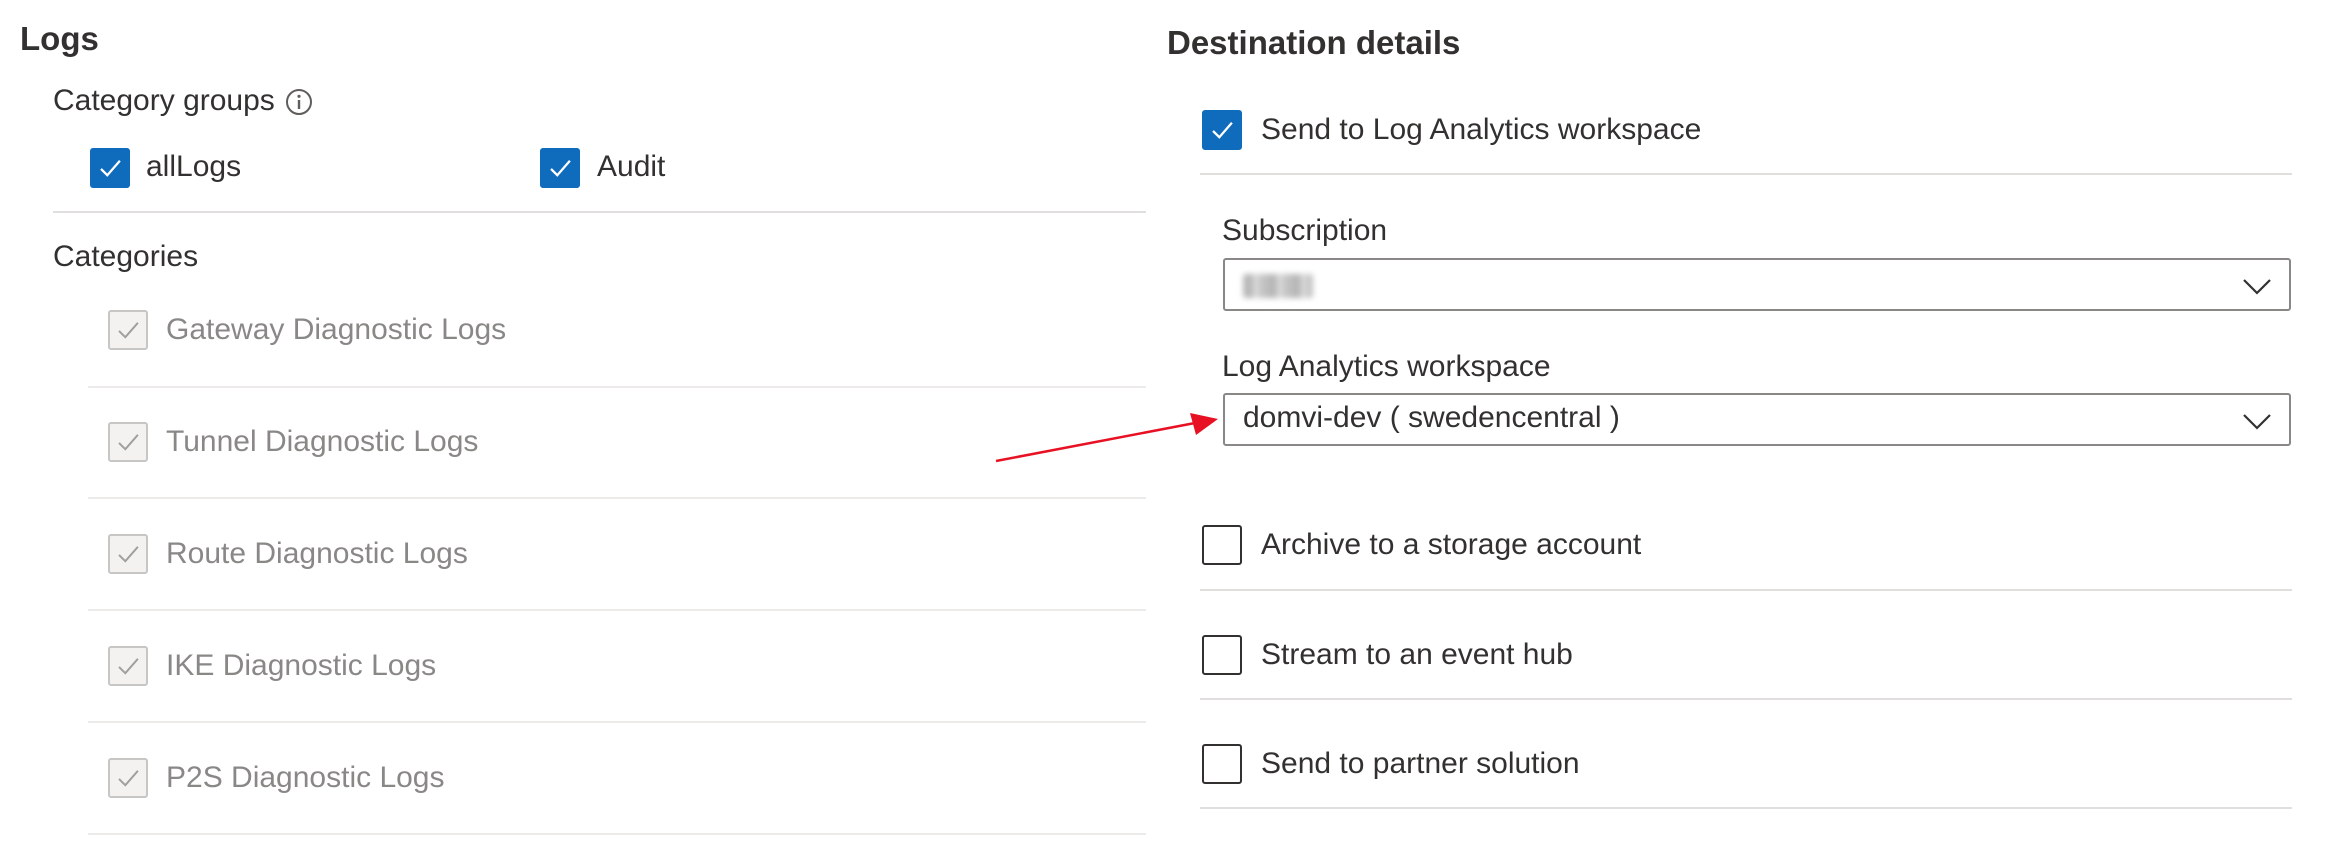 This screenshot has width=2337, height=861. What do you see at coordinates (1757, 284) in the screenshot?
I see `subscription-dropdown` at bounding box center [1757, 284].